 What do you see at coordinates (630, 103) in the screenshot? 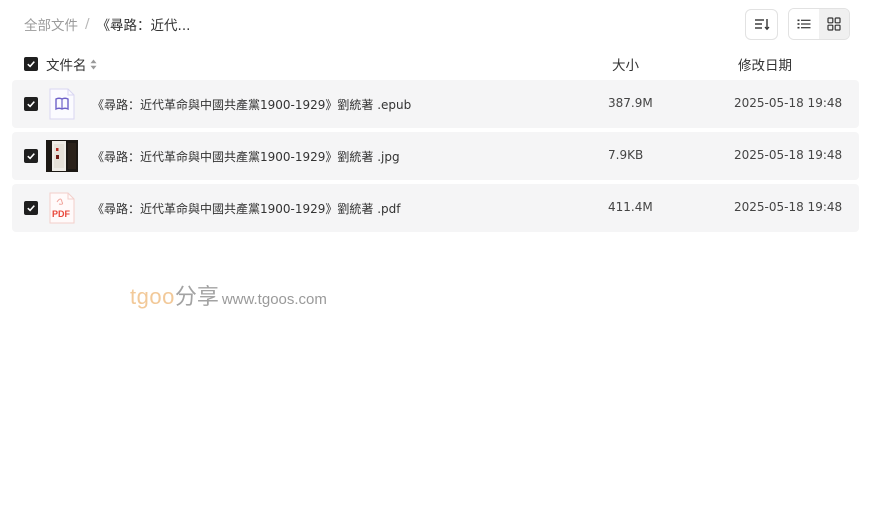
I see `file-size: 387.9M` at bounding box center [630, 103].